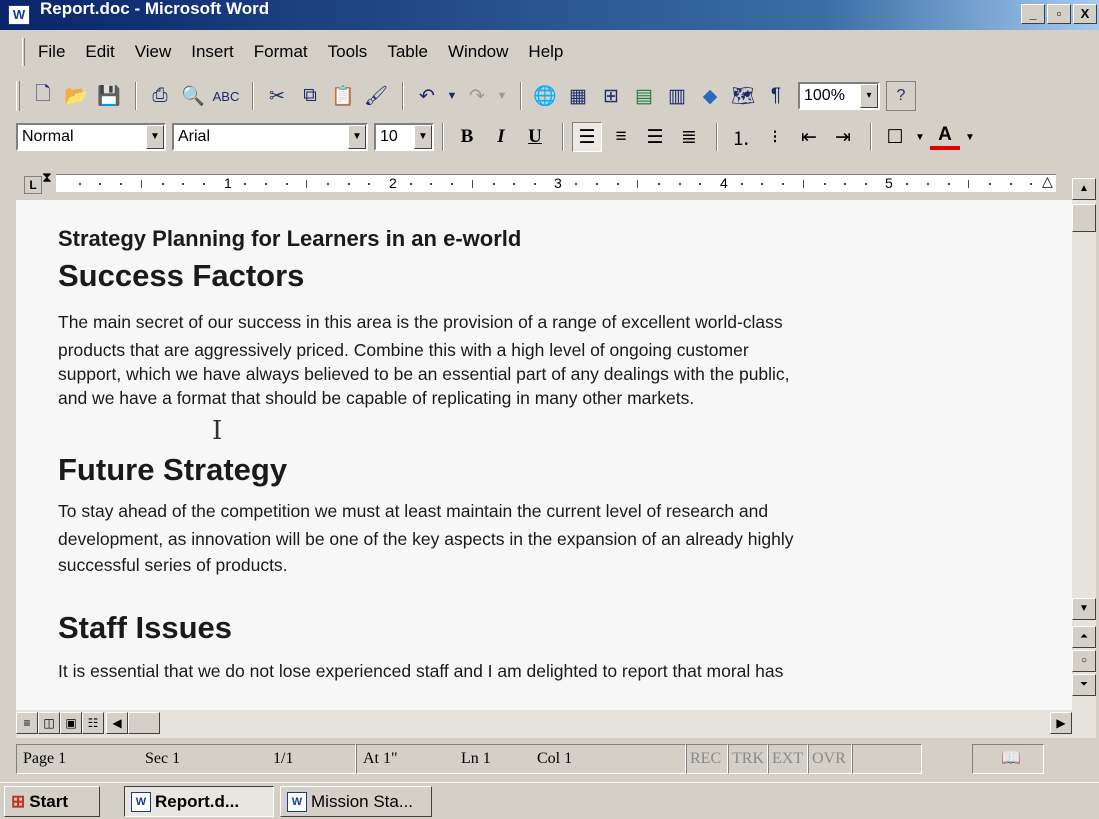 This screenshot has width=1099, height=819. Describe the element at coordinates (33, 185) in the screenshot. I see `tab-stop-selector-icon: L` at that location.